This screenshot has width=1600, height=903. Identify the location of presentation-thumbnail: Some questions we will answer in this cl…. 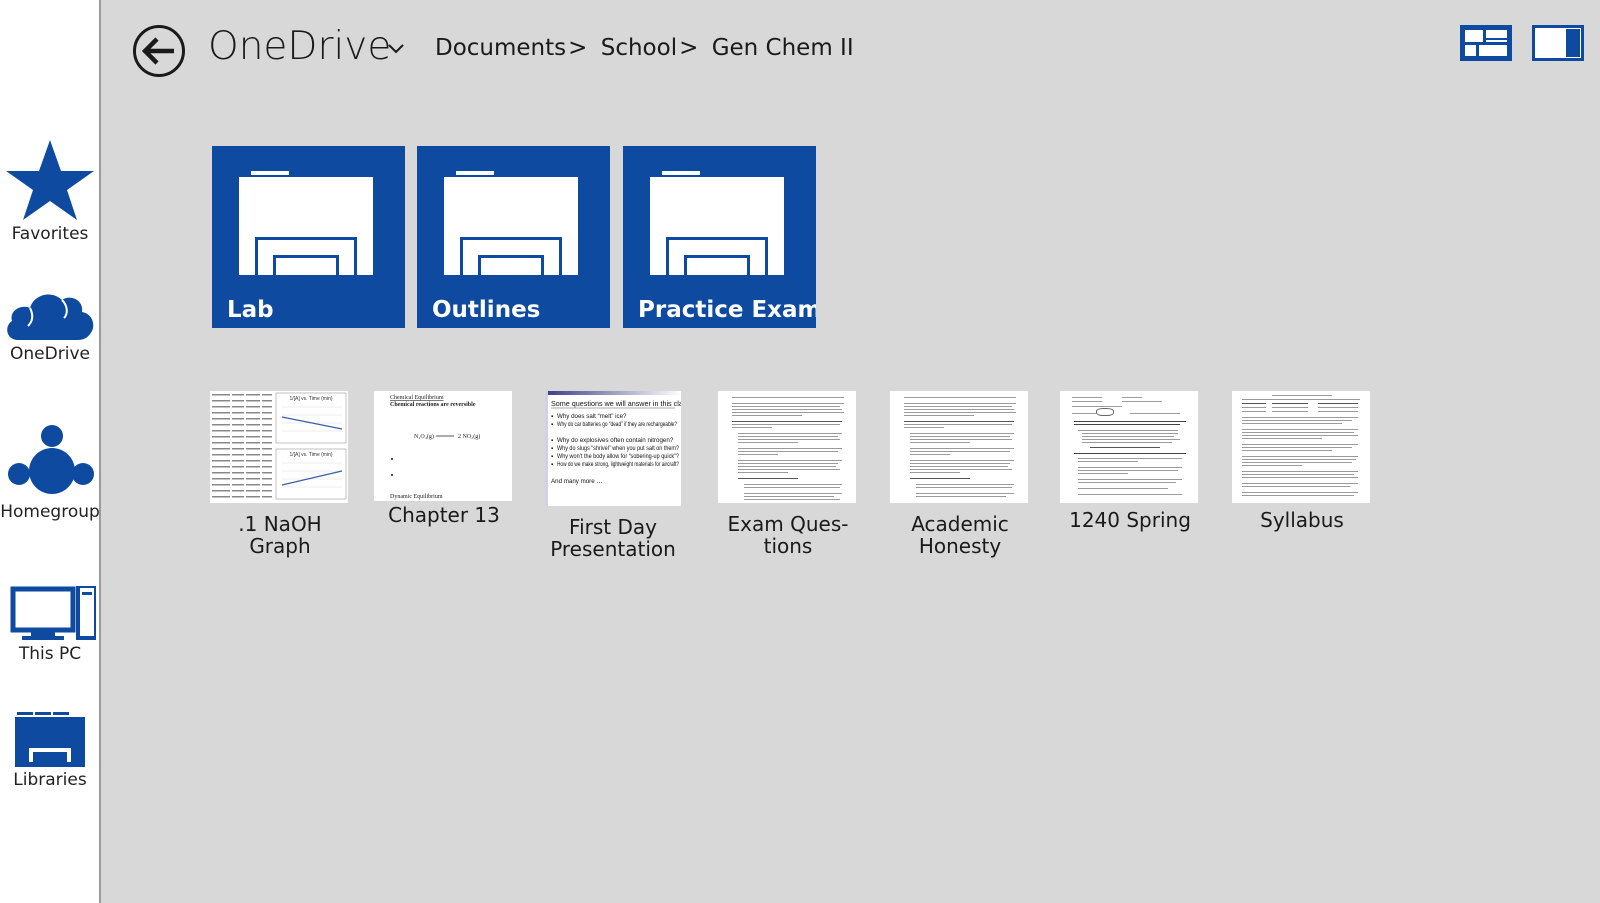
(613, 448).